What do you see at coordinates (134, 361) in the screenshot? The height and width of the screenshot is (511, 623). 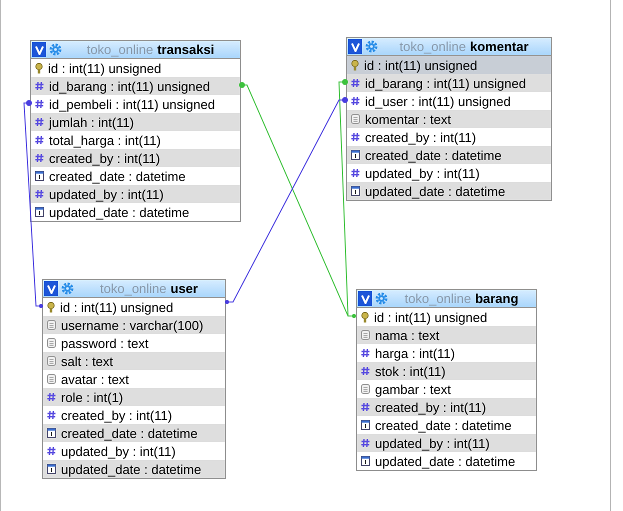 I see `field-row: salt : text` at bounding box center [134, 361].